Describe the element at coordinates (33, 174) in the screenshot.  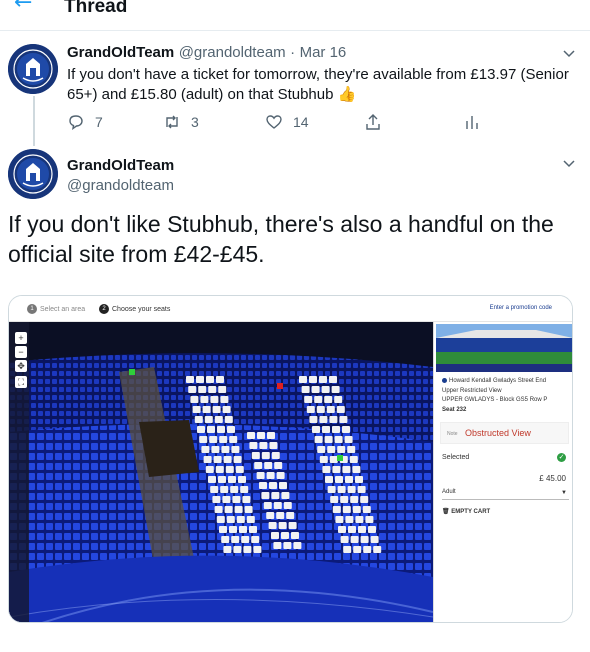
I see `avatar` at that location.